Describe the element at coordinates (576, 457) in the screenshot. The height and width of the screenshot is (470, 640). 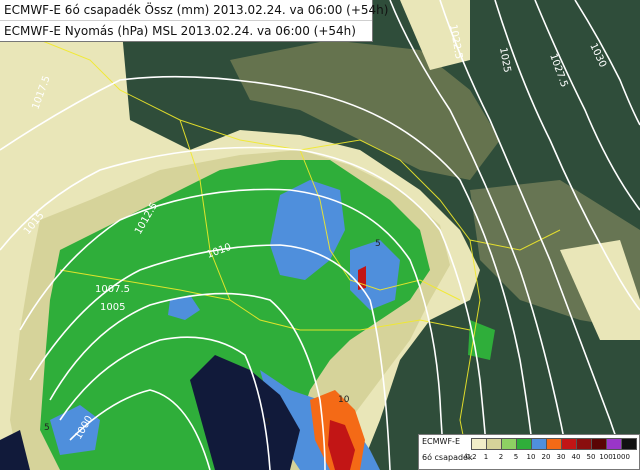
I see `legend-threshold: 40` at that location.